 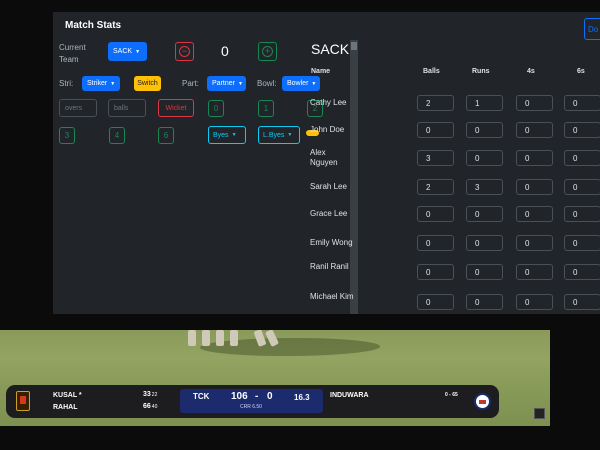 I want to click on bowler-select-value: Bowler, so click(x=298, y=83).